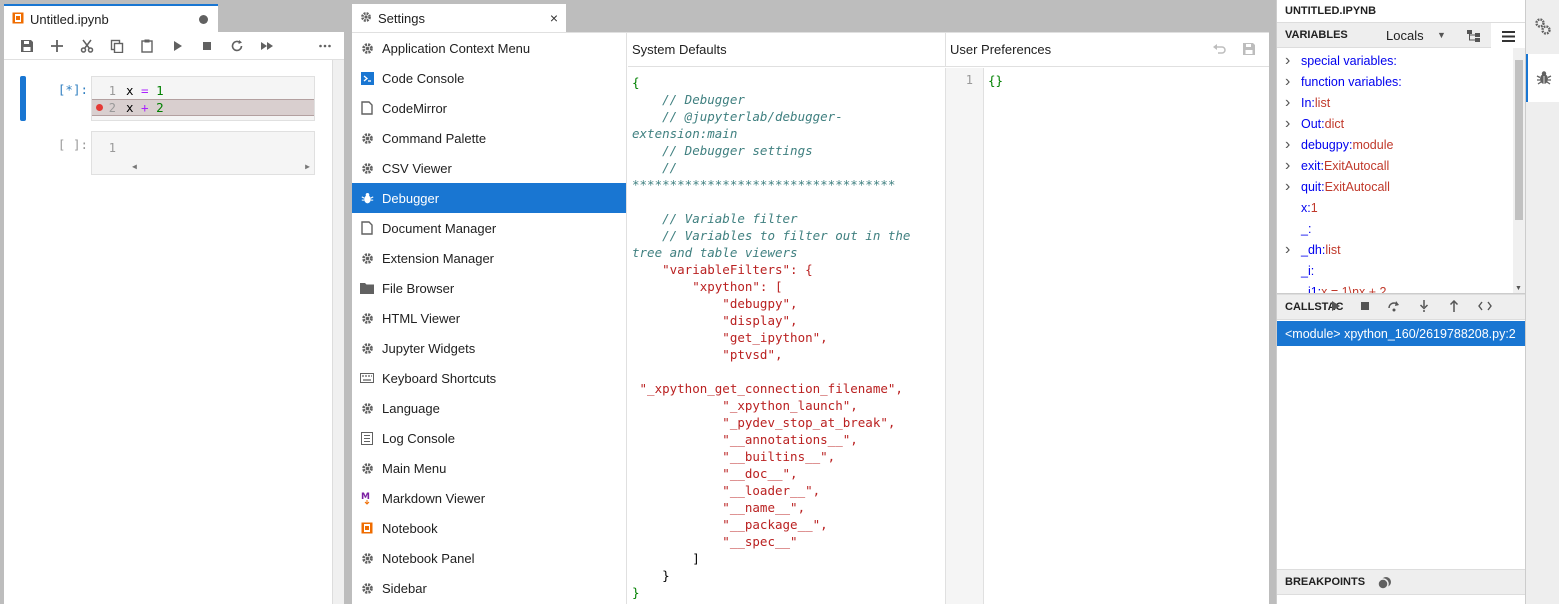 The image size is (1559, 604). I want to click on plugin-item: Notebook Panel, so click(489, 558).